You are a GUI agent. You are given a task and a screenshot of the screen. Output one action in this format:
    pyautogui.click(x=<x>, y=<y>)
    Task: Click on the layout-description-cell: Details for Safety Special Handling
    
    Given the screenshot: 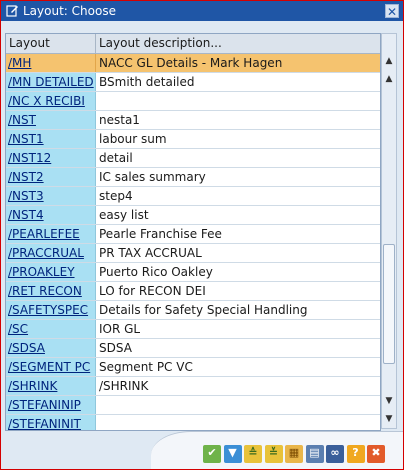 What is the action you would take?
    pyautogui.click(x=238, y=310)
    